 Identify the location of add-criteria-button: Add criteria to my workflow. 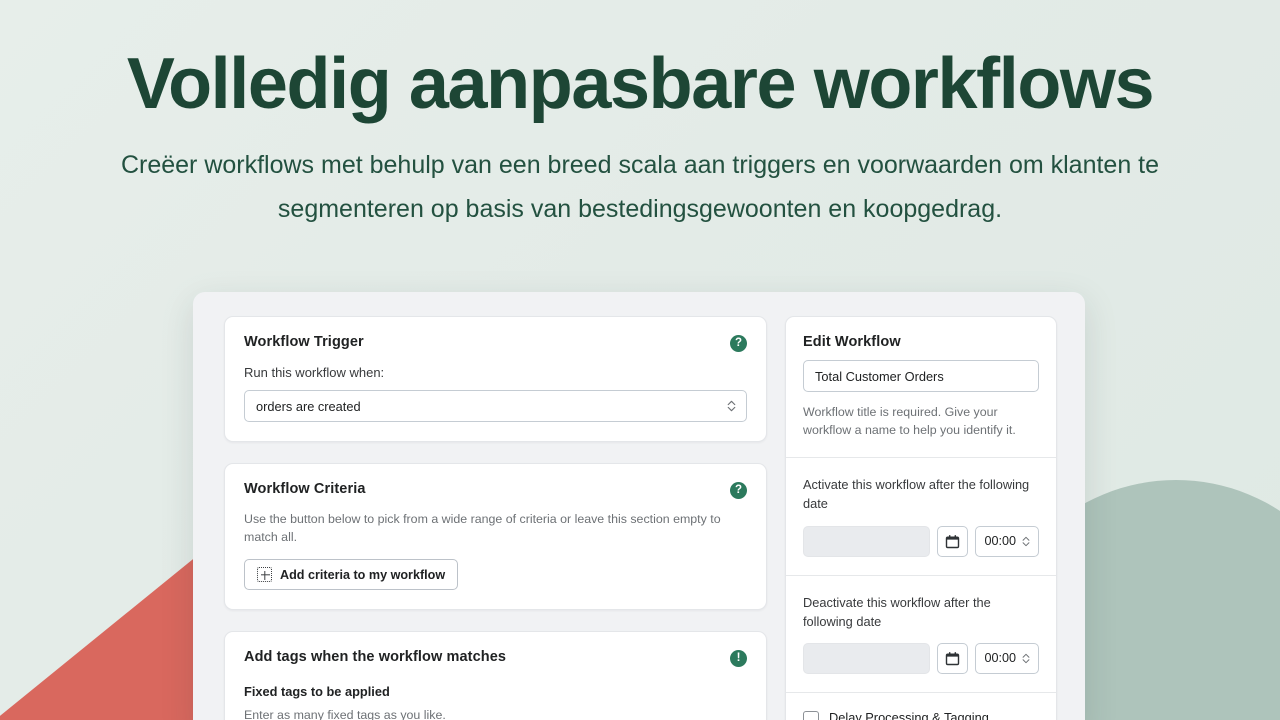
(351, 575).